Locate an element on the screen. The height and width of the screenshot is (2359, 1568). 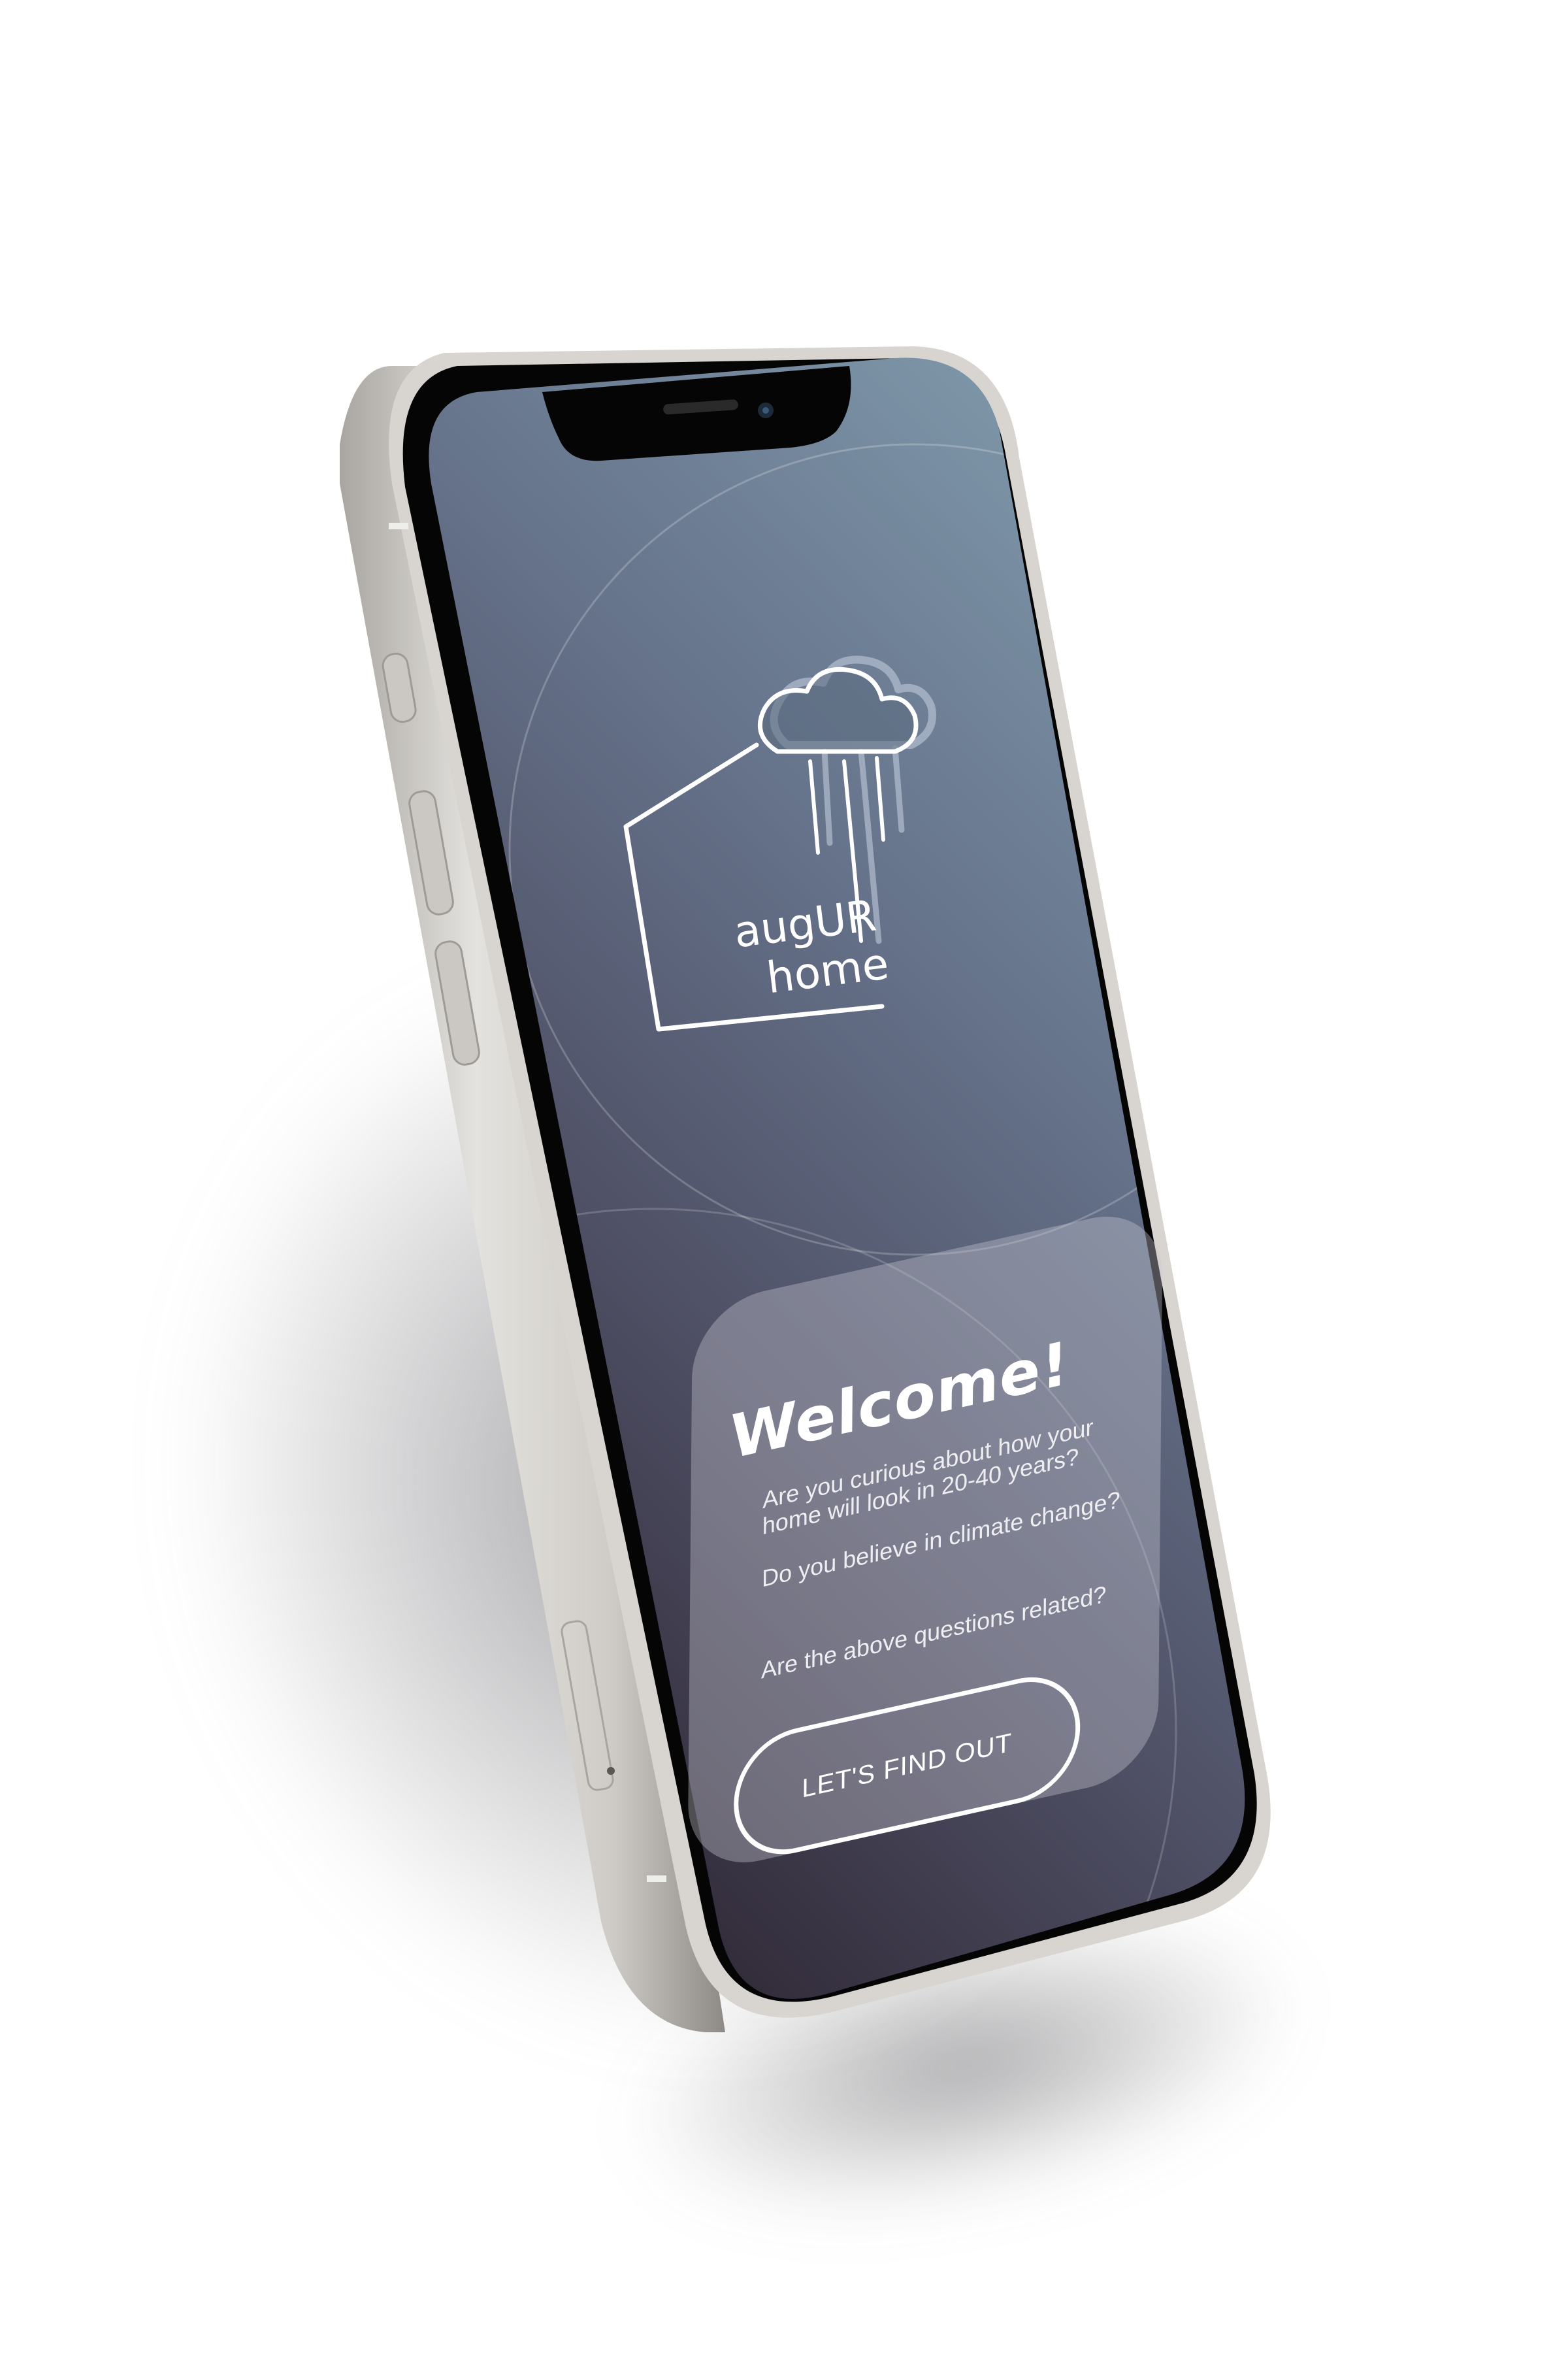
logo-text-line2: home is located at coordinates (828, 971).